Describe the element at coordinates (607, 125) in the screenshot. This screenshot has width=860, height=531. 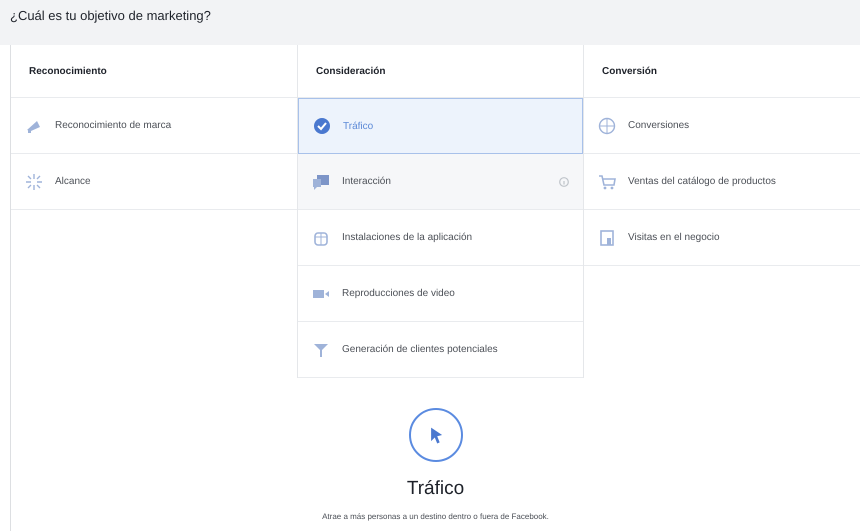
I see `globe-icon` at that location.